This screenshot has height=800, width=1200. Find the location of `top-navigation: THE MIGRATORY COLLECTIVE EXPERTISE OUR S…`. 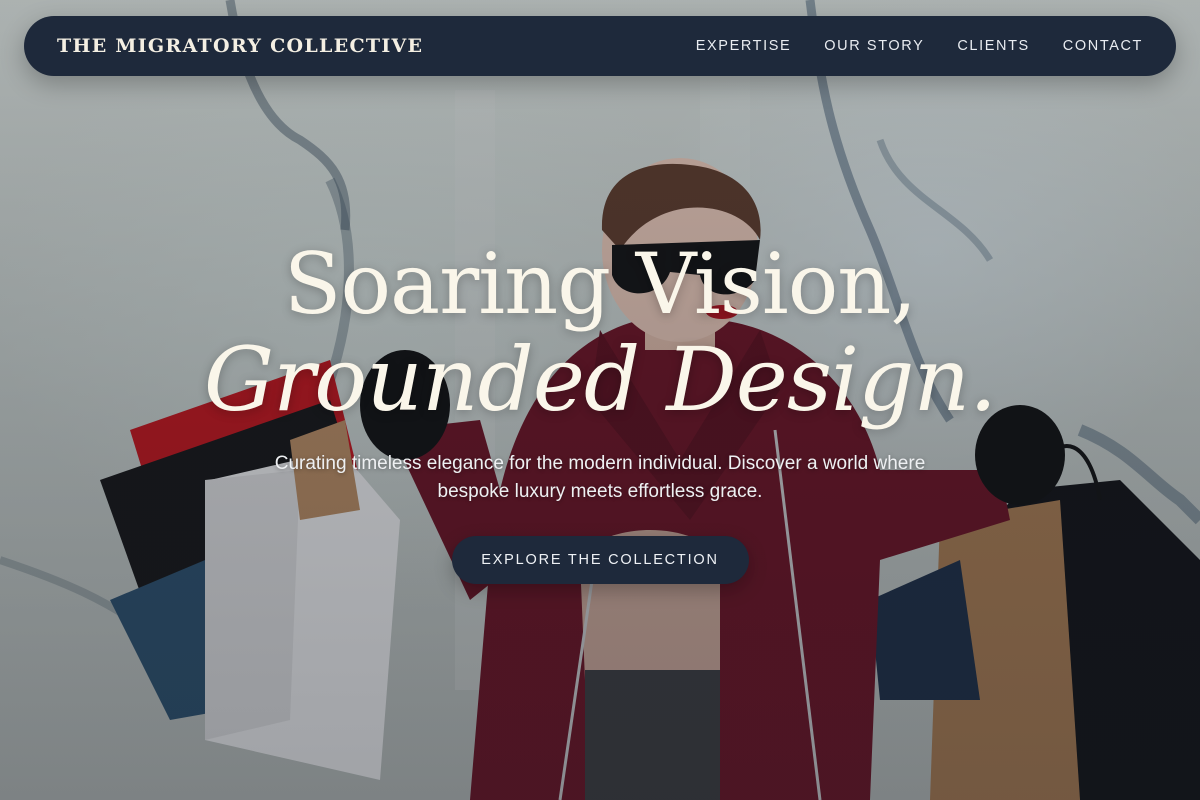

top-navigation: THE MIGRATORY COLLECTIVE EXPERTISE OUR S… is located at coordinates (600, 46).